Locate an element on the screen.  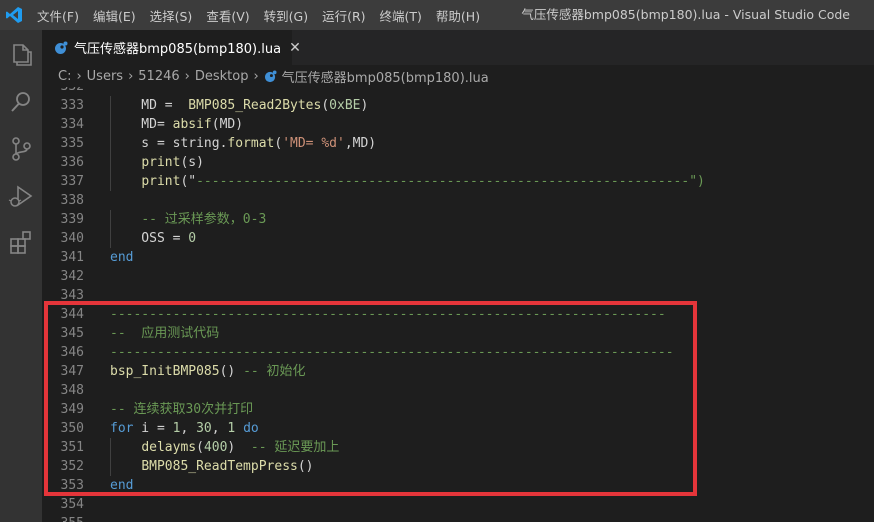
menu-selection: 选择(S) is located at coordinates (171, 15).